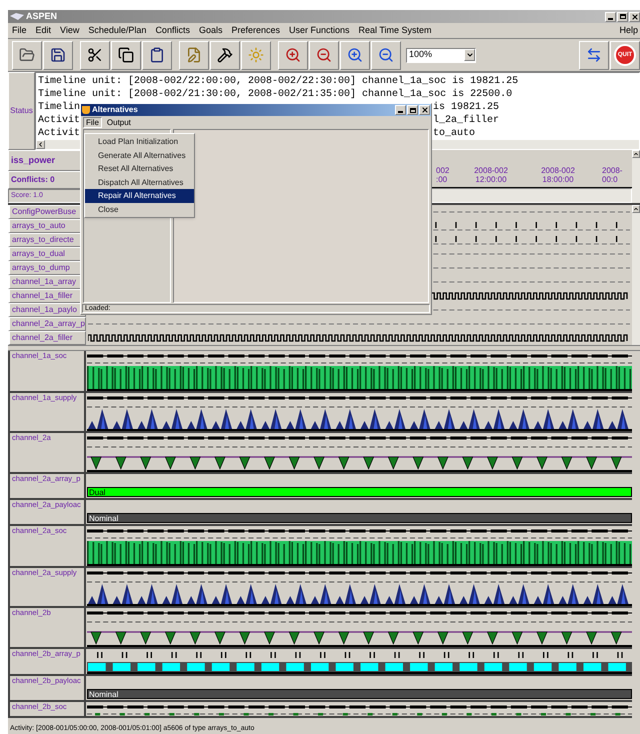 The image size is (640, 734). Describe the element at coordinates (19, 31) in the screenshot. I see `menu-item: File` at that location.